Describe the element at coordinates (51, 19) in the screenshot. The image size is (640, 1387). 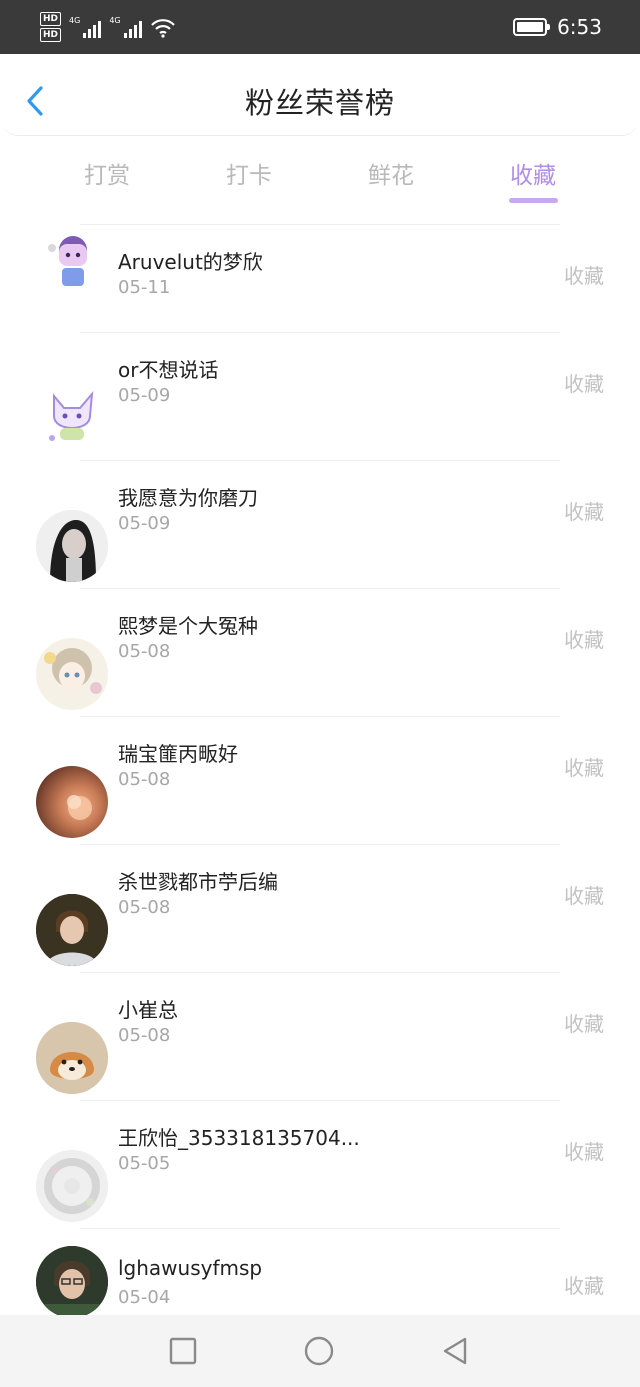
I see `hd-badge-1: HD` at that location.